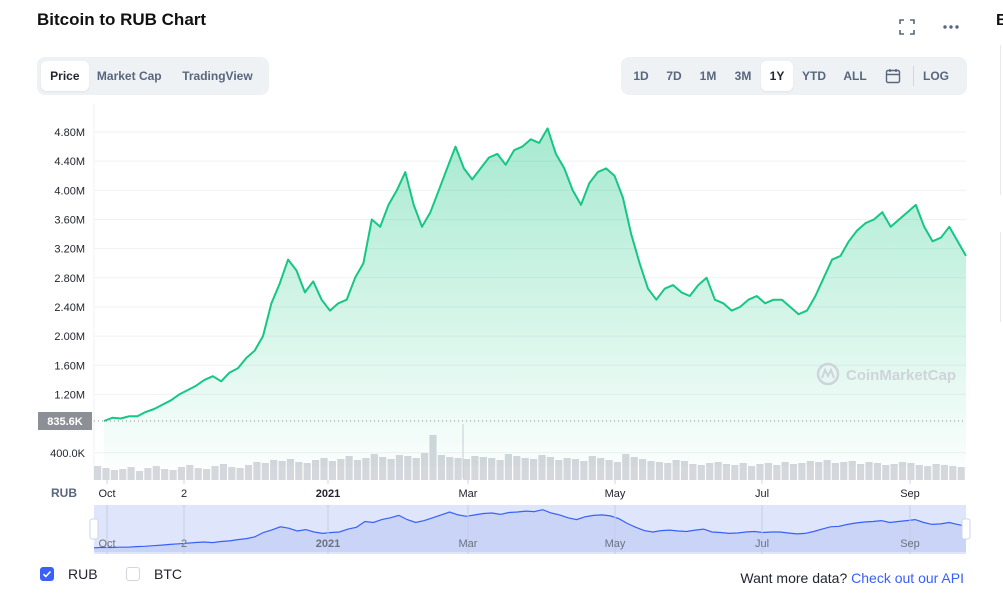 This screenshot has height=613, width=1003. I want to click on currency-toggle-btc: BTC, so click(154, 574).